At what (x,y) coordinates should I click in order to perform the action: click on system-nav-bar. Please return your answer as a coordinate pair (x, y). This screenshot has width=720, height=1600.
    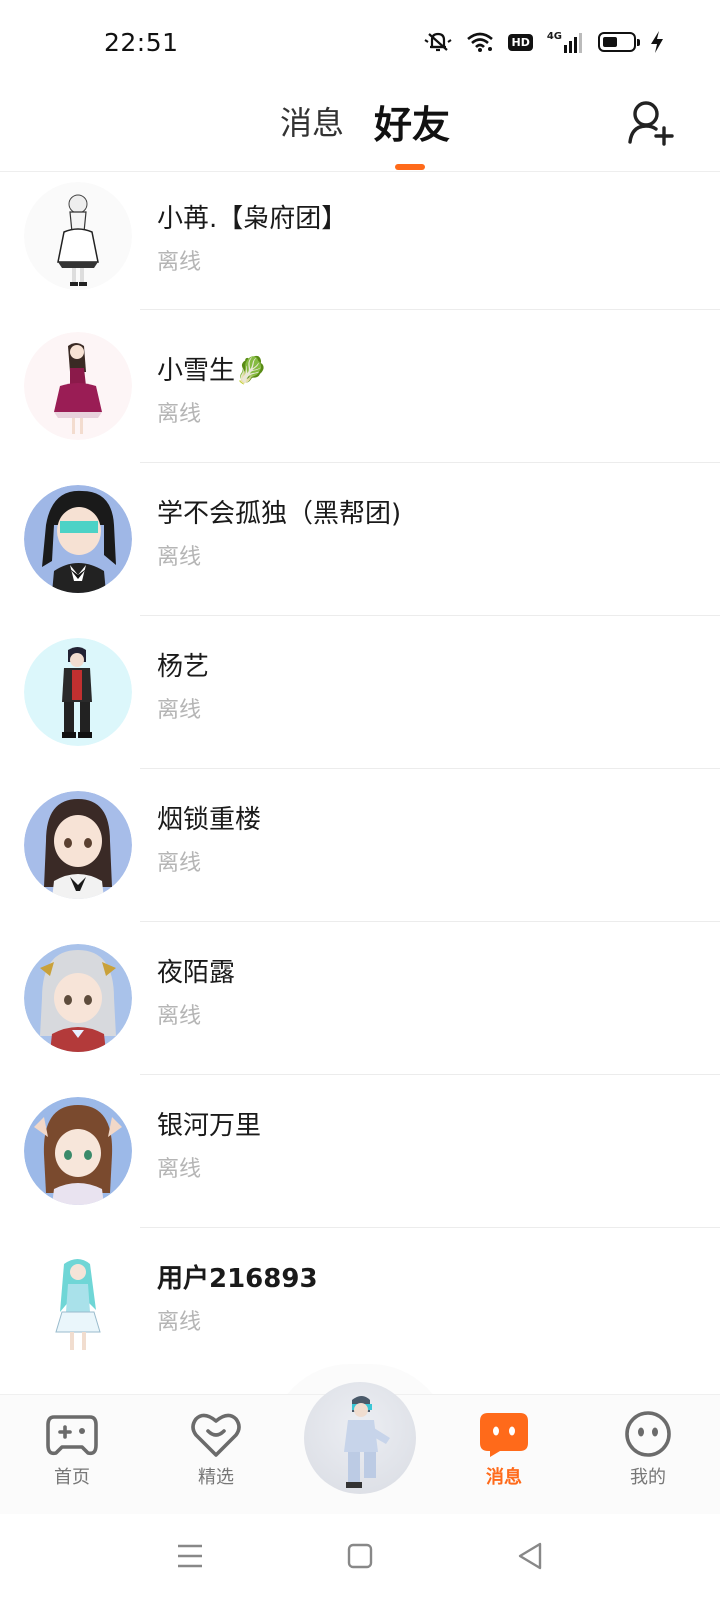
    Looking at the image, I should click on (360, 1557).